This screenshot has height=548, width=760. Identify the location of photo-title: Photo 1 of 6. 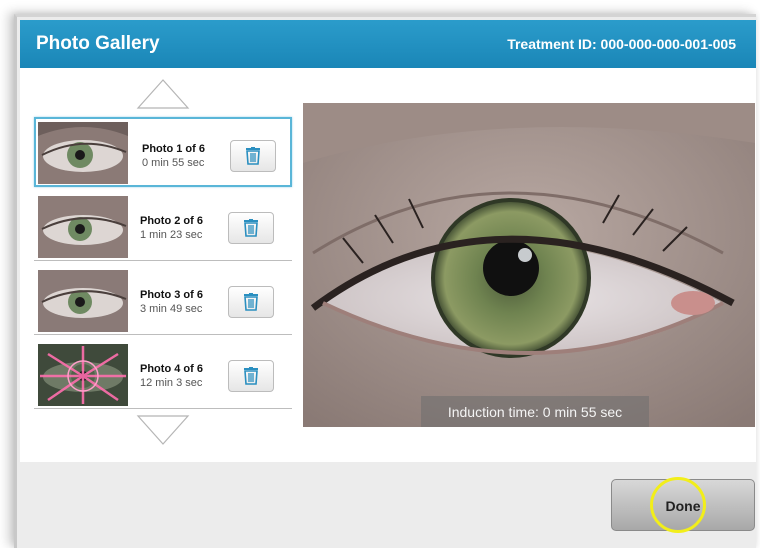
(173, 149).